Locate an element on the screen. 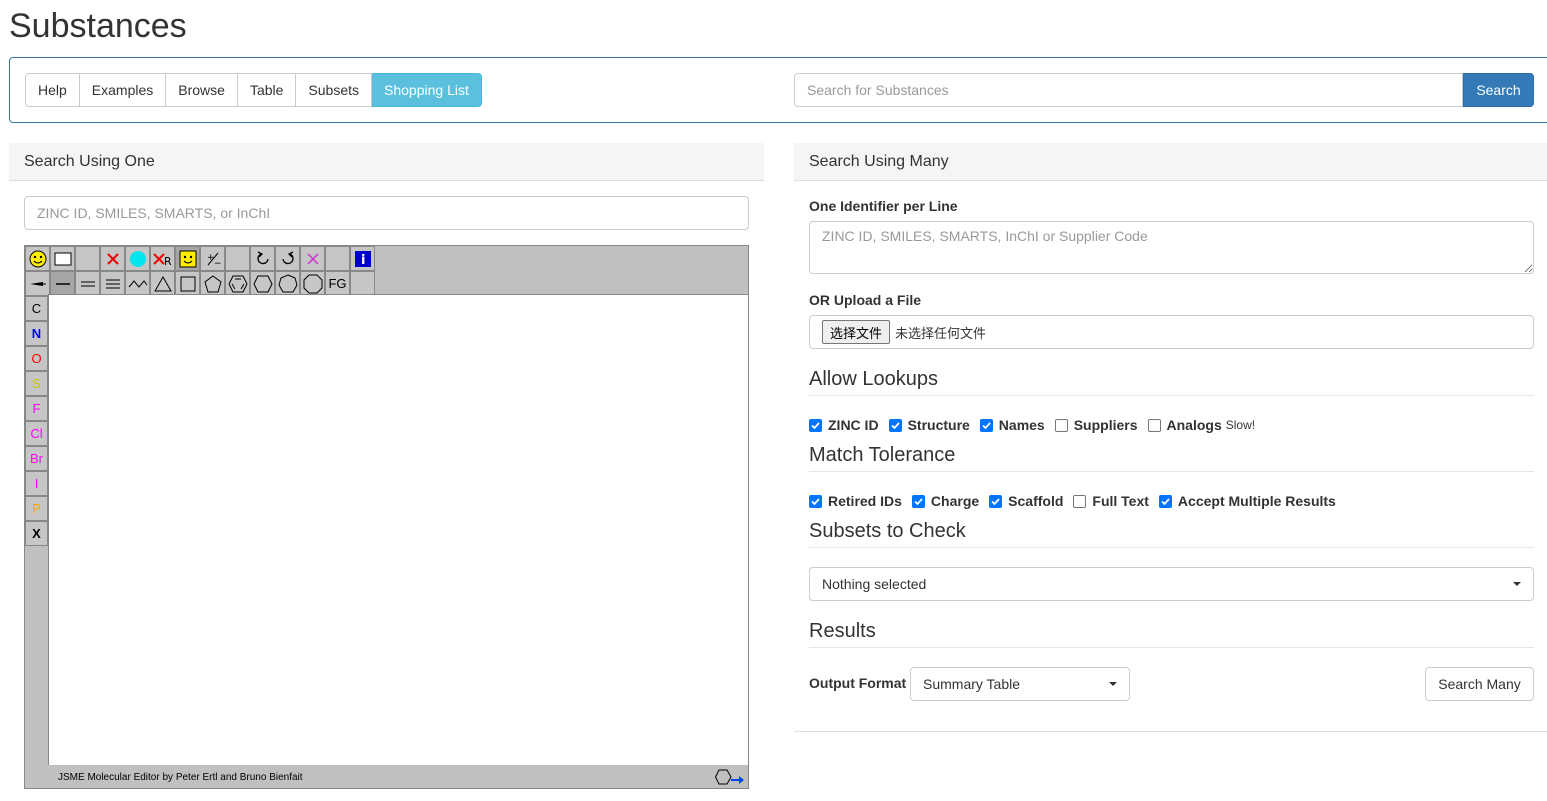 This screenshot has width=1547, height=801. match-tolerance-heading: Match Tolerance is located at coordinates (1171, 457).